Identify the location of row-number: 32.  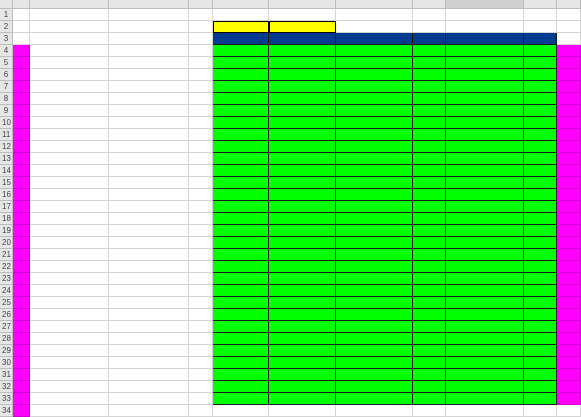
(6, 387).